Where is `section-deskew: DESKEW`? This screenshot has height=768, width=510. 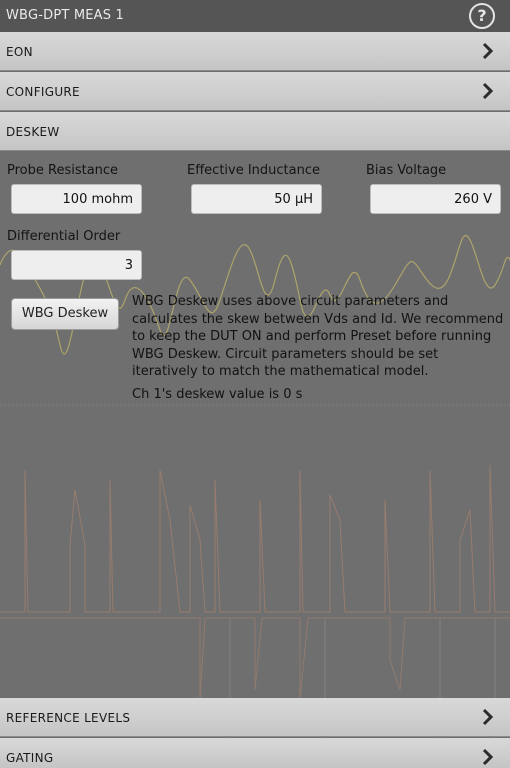 section-deskew: DESKEW is located at coordinates (255, 131).